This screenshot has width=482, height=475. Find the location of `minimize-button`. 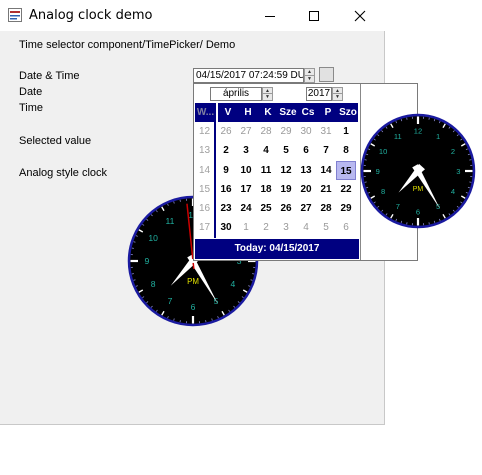

minimize-button is located at coordinates (270, 15).